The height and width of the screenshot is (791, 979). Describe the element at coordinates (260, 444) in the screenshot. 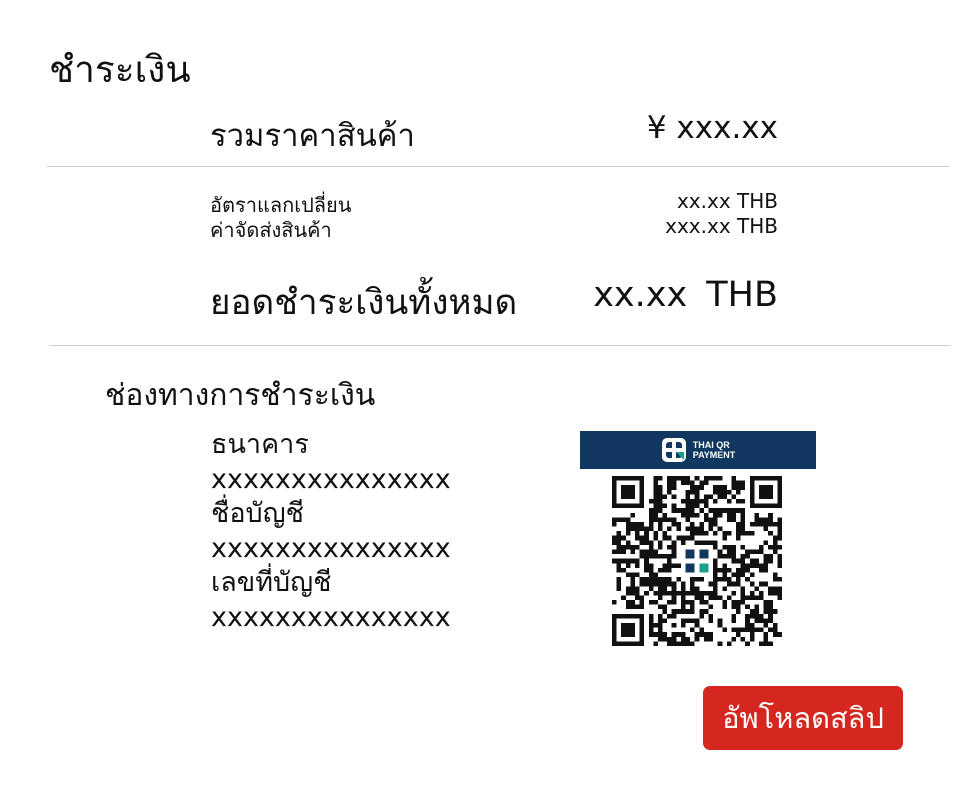

I see `bank-label: ธนาคาร` at that location.